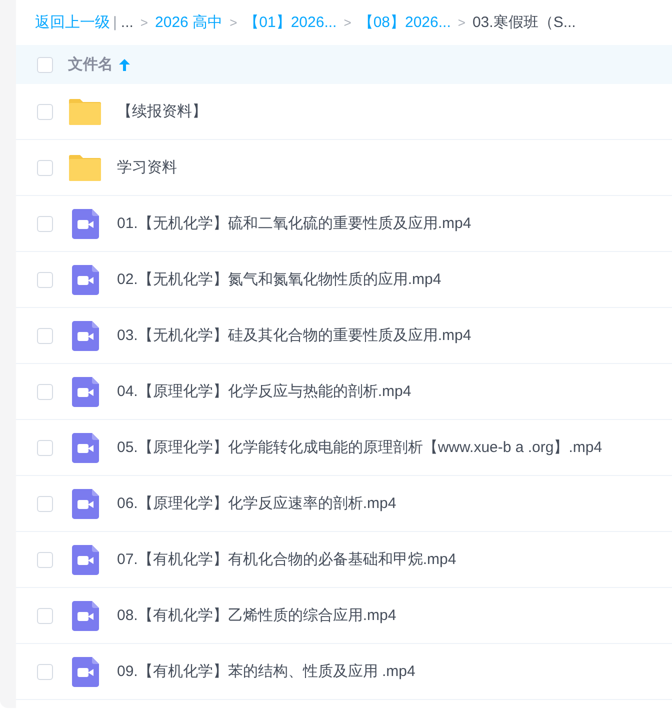  What do you see at coordinates (124, 64) in the screenshot?
I see `sort-up-arrow-icon` at bounding box center [124, 64].